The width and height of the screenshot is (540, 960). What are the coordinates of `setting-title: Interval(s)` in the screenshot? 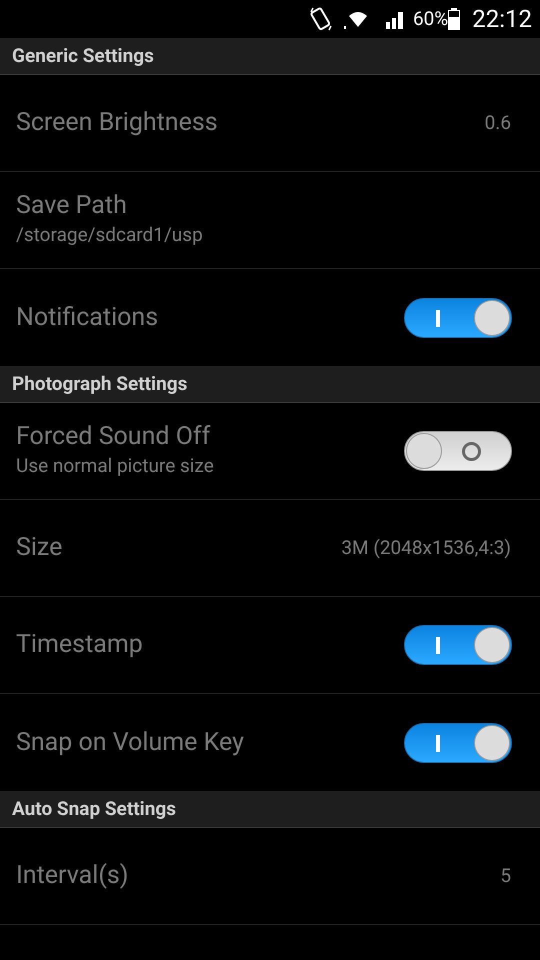 It's located at (72, 876).